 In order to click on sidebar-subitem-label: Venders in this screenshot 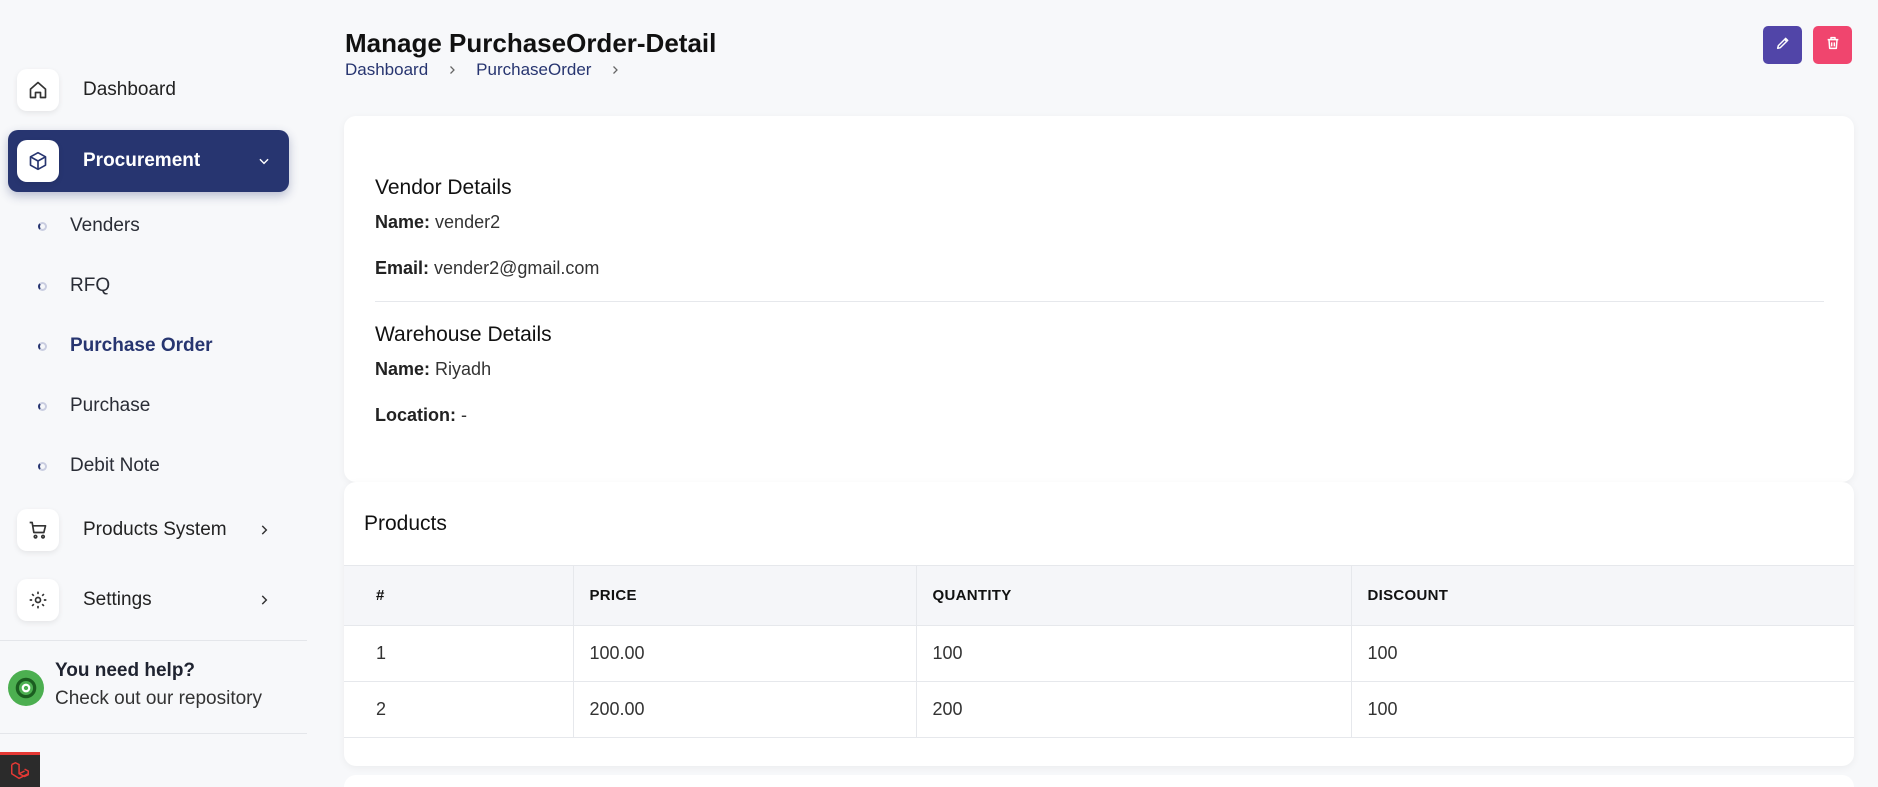, I will do `click(105, 225)`.